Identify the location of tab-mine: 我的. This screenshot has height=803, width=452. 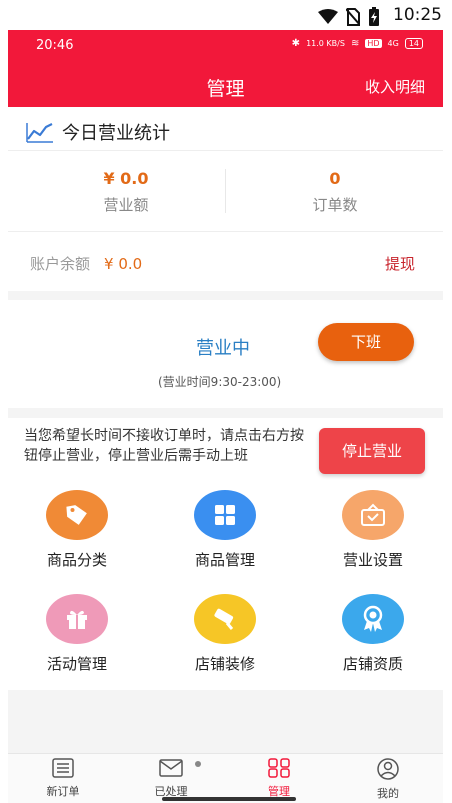
(388, 779).